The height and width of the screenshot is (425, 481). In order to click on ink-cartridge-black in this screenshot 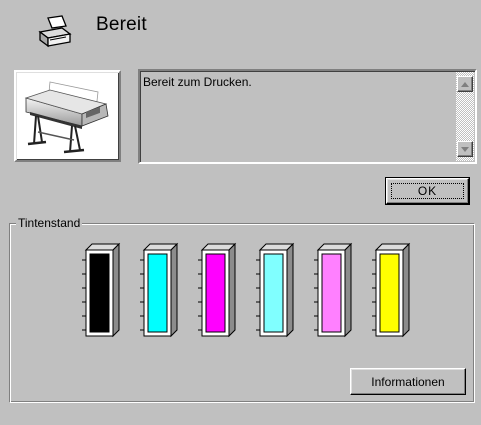, I will do `click(101, 290)`.